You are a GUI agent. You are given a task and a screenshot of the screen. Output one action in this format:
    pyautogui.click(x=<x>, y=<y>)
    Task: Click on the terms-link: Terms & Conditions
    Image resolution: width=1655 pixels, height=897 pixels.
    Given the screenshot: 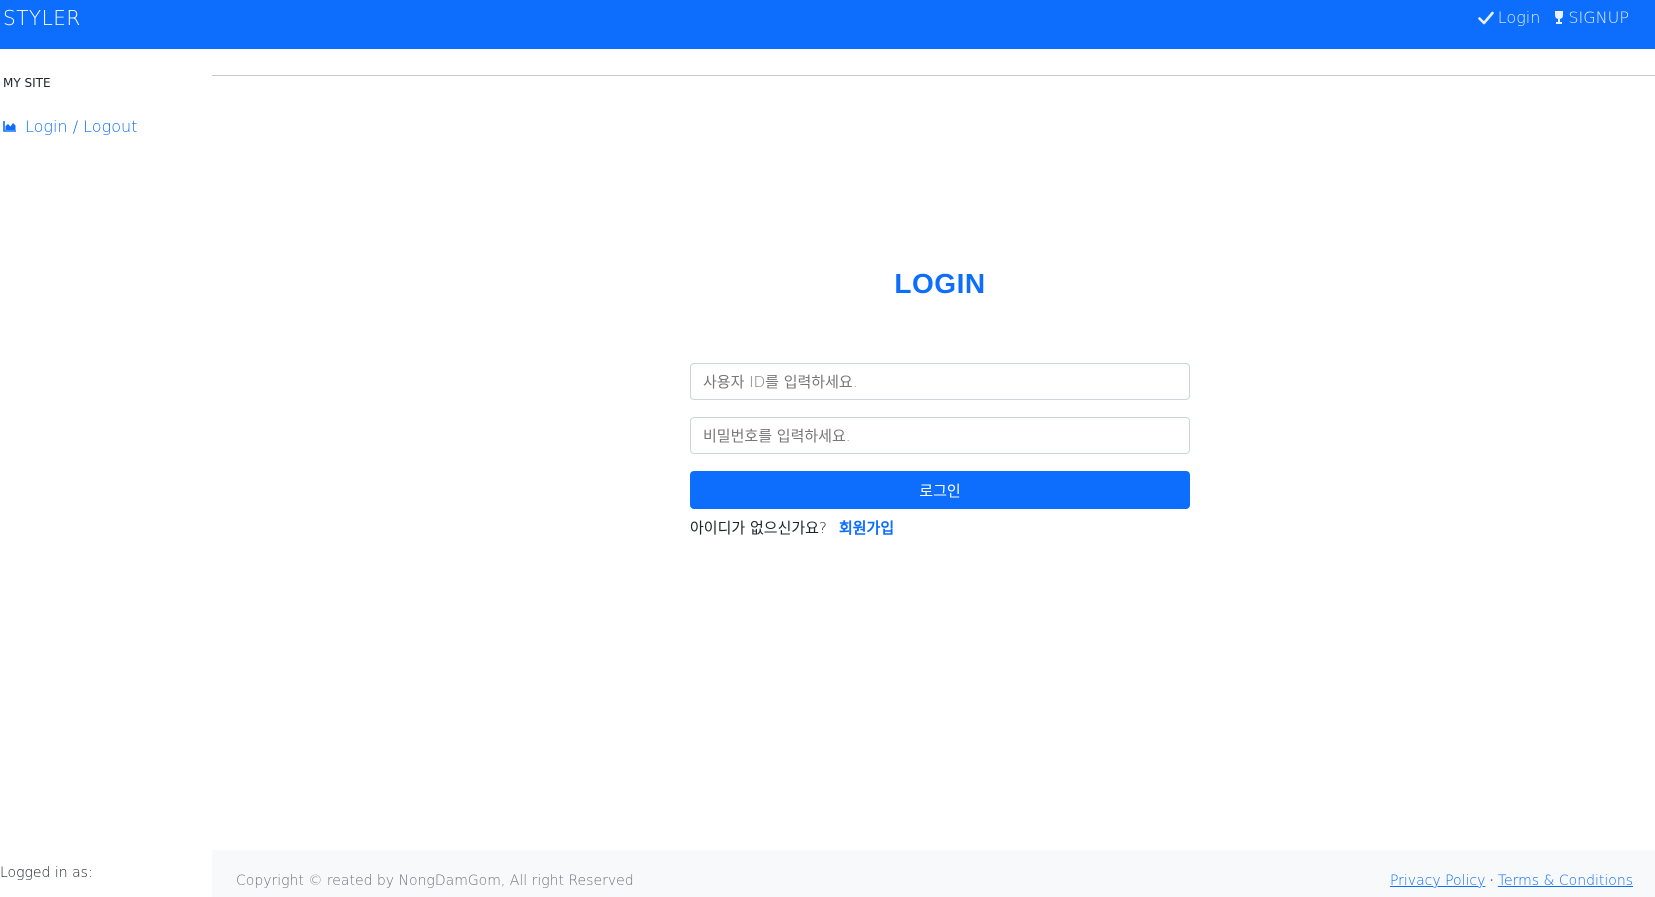 What is the action you would take?
    pyautogui.click(x=1565, y=881)
    